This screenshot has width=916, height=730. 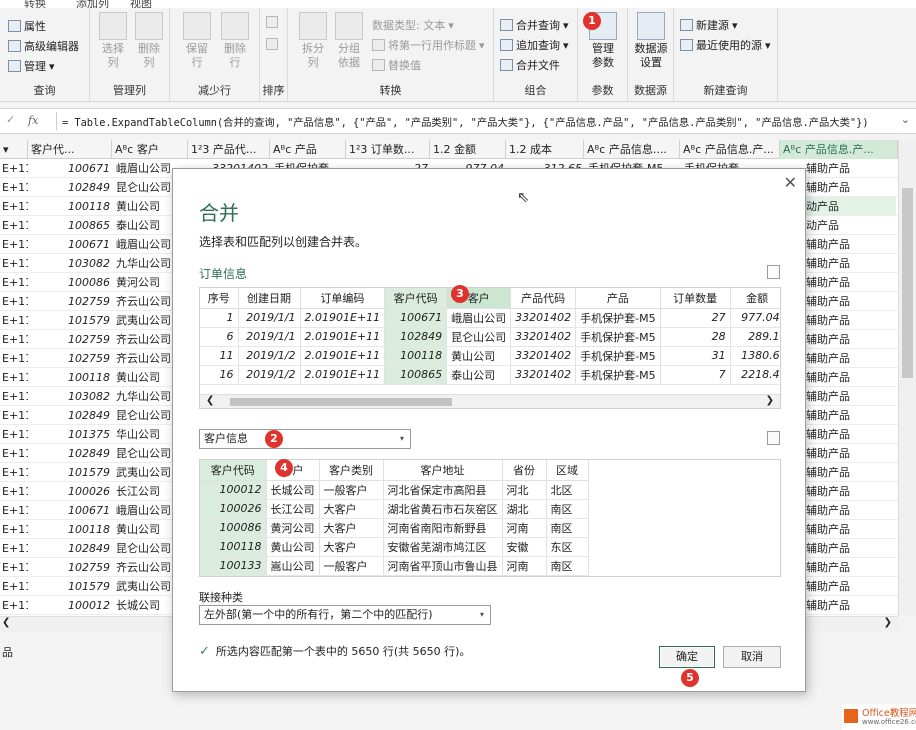 I want to click on group-reduce-rows: 保留 行 删除 行 减少行, so click(x=215, y=55).